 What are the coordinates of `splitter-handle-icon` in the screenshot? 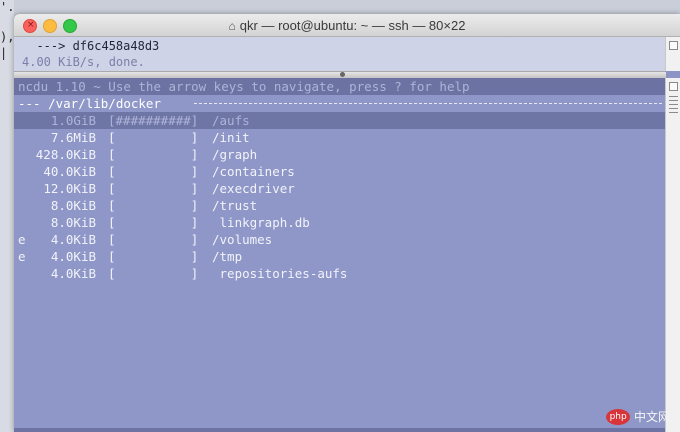 It's located at (342, 74).